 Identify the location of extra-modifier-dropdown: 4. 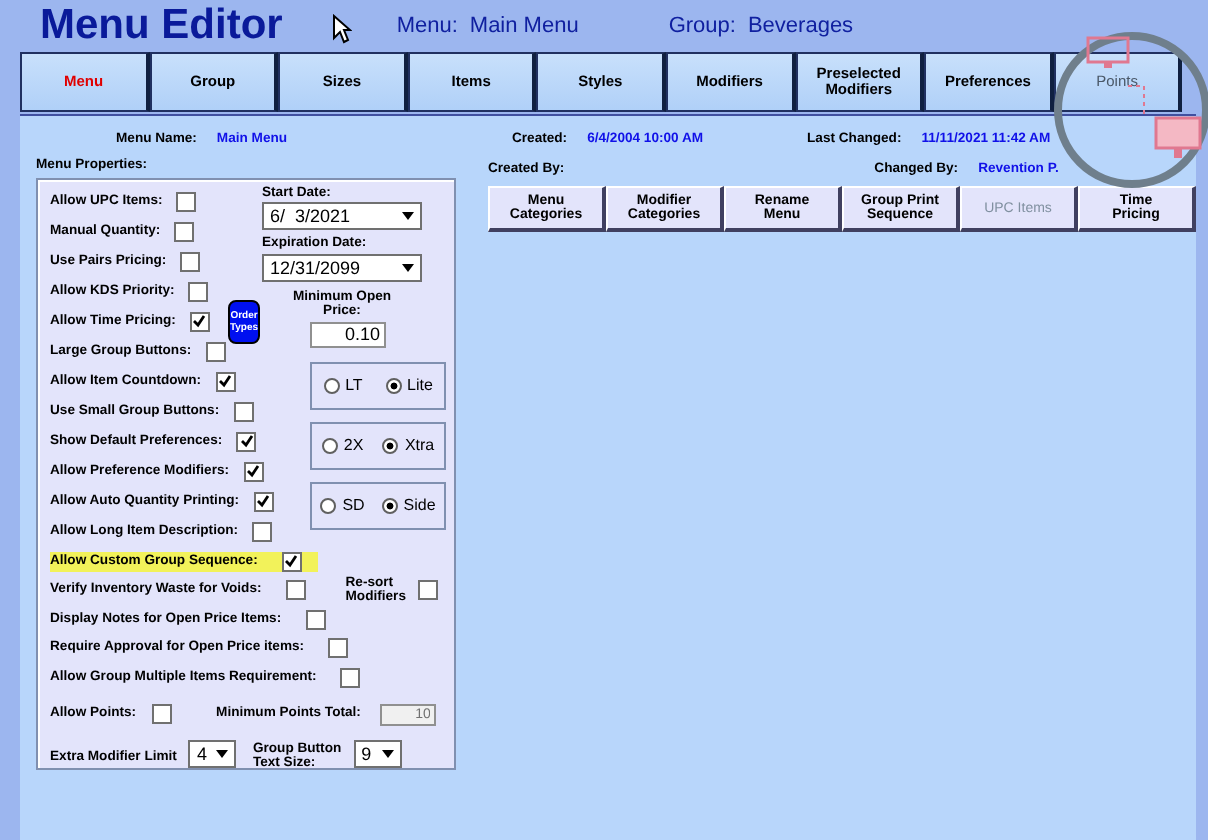
(212, 754).